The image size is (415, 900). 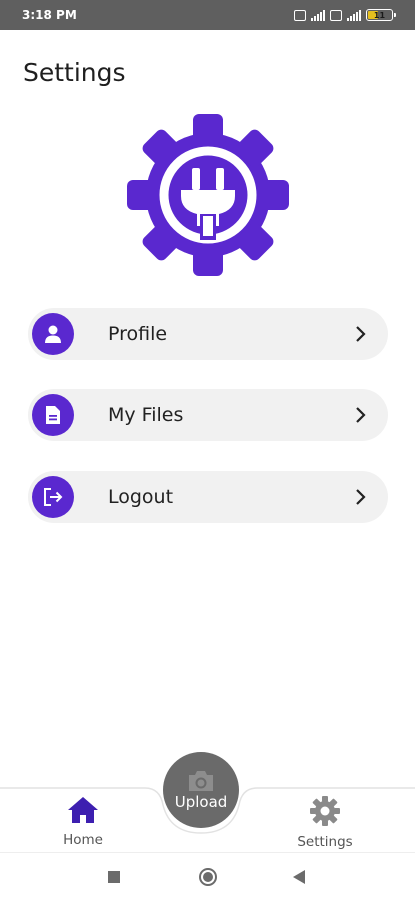 What do you see at coordinates (207, 15) in the screenshot?
I see `status-bar: 3:18 PM 11` at bounding box center [207, 15].